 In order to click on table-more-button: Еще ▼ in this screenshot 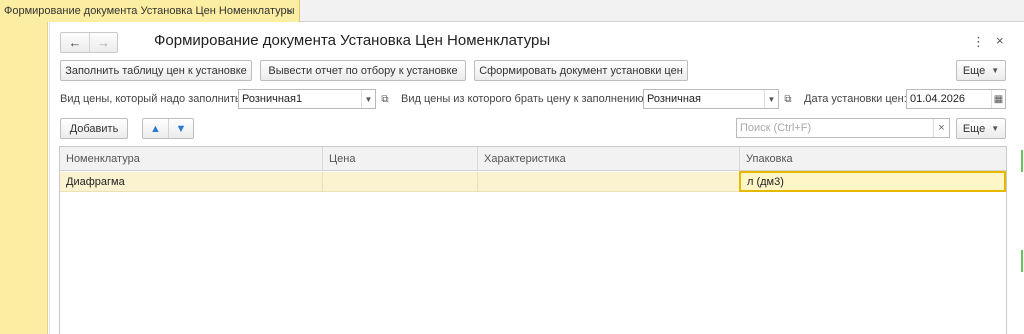, I will do `click(981, 128)`.